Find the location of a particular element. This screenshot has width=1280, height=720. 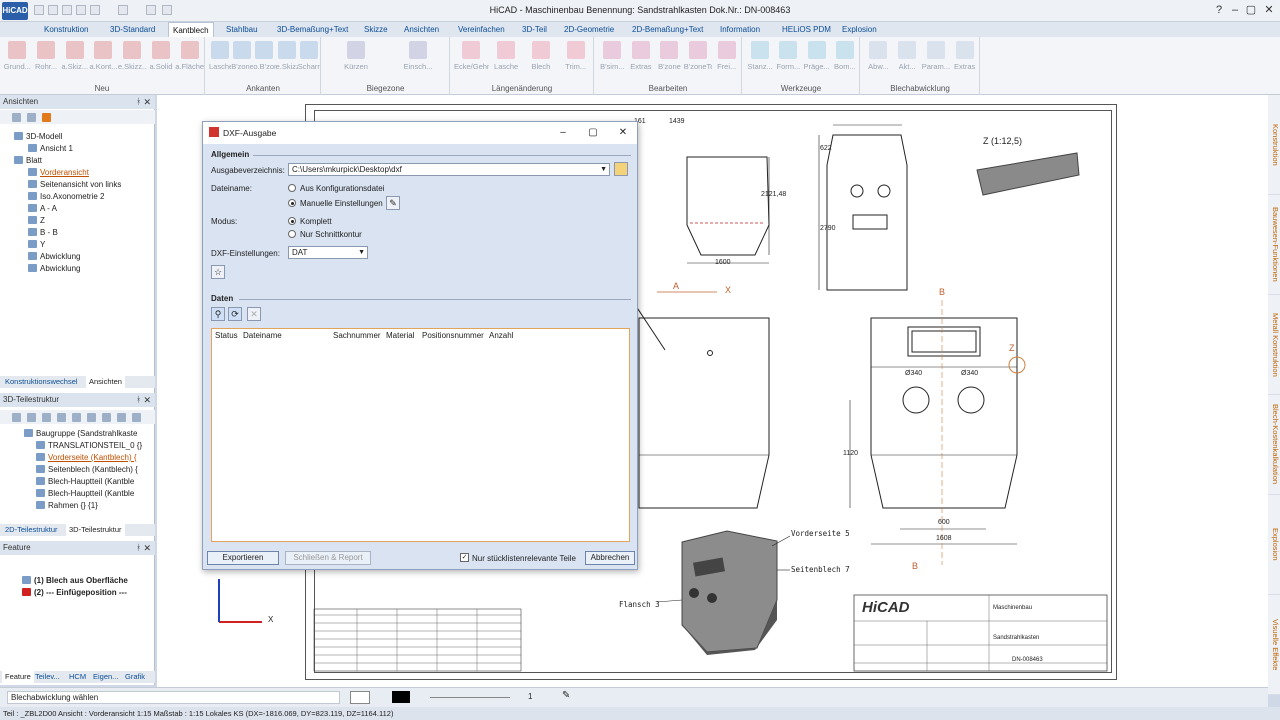

column-header: Anzahl is located at coordinates (501, 335).